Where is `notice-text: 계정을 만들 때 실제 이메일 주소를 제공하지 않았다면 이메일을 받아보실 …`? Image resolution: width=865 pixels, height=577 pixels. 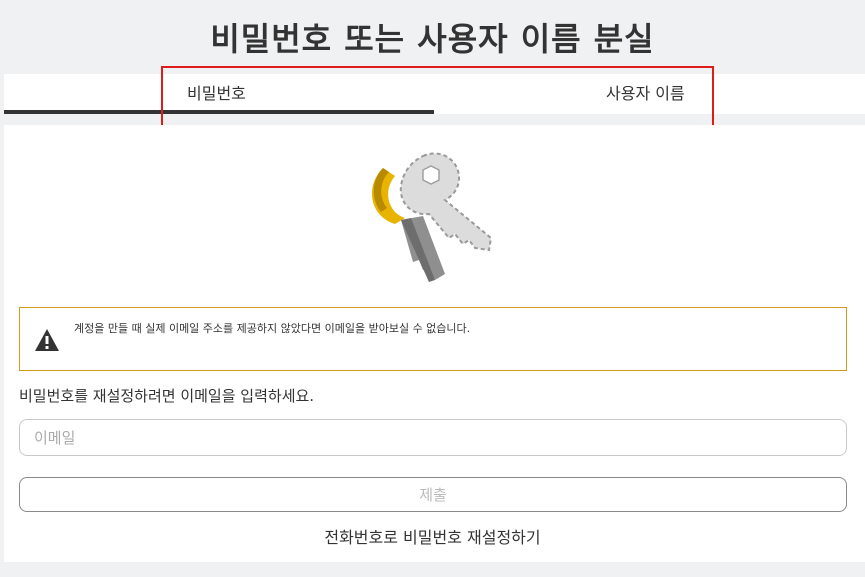 notice-text: 계정을 만들 때 실제 이메일 주소를 제공하지 않았다면 이메일을 받아보실 … is located at coordinates (272, 328).